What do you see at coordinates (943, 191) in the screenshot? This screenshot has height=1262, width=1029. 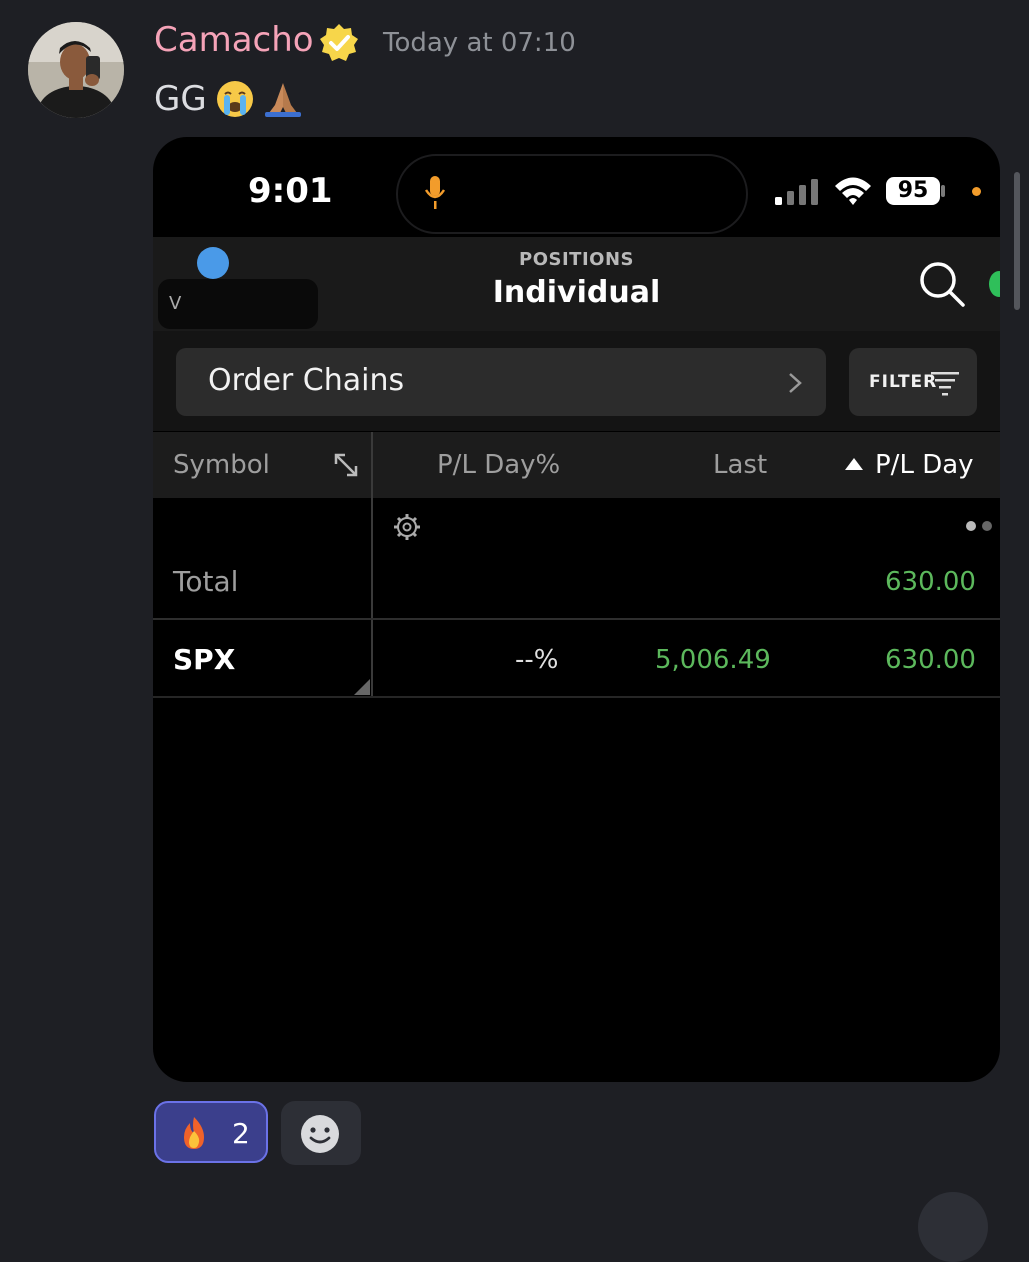 I see `battery-tip` at bounding box center [943, 191].